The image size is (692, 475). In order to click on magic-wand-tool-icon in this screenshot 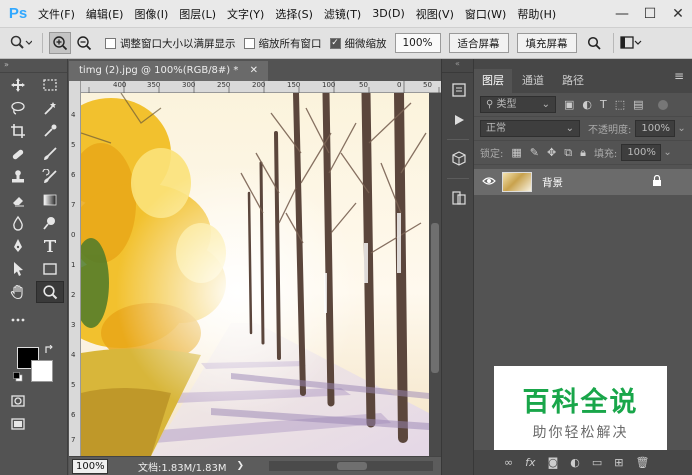, I will do `click(50, 108)`.